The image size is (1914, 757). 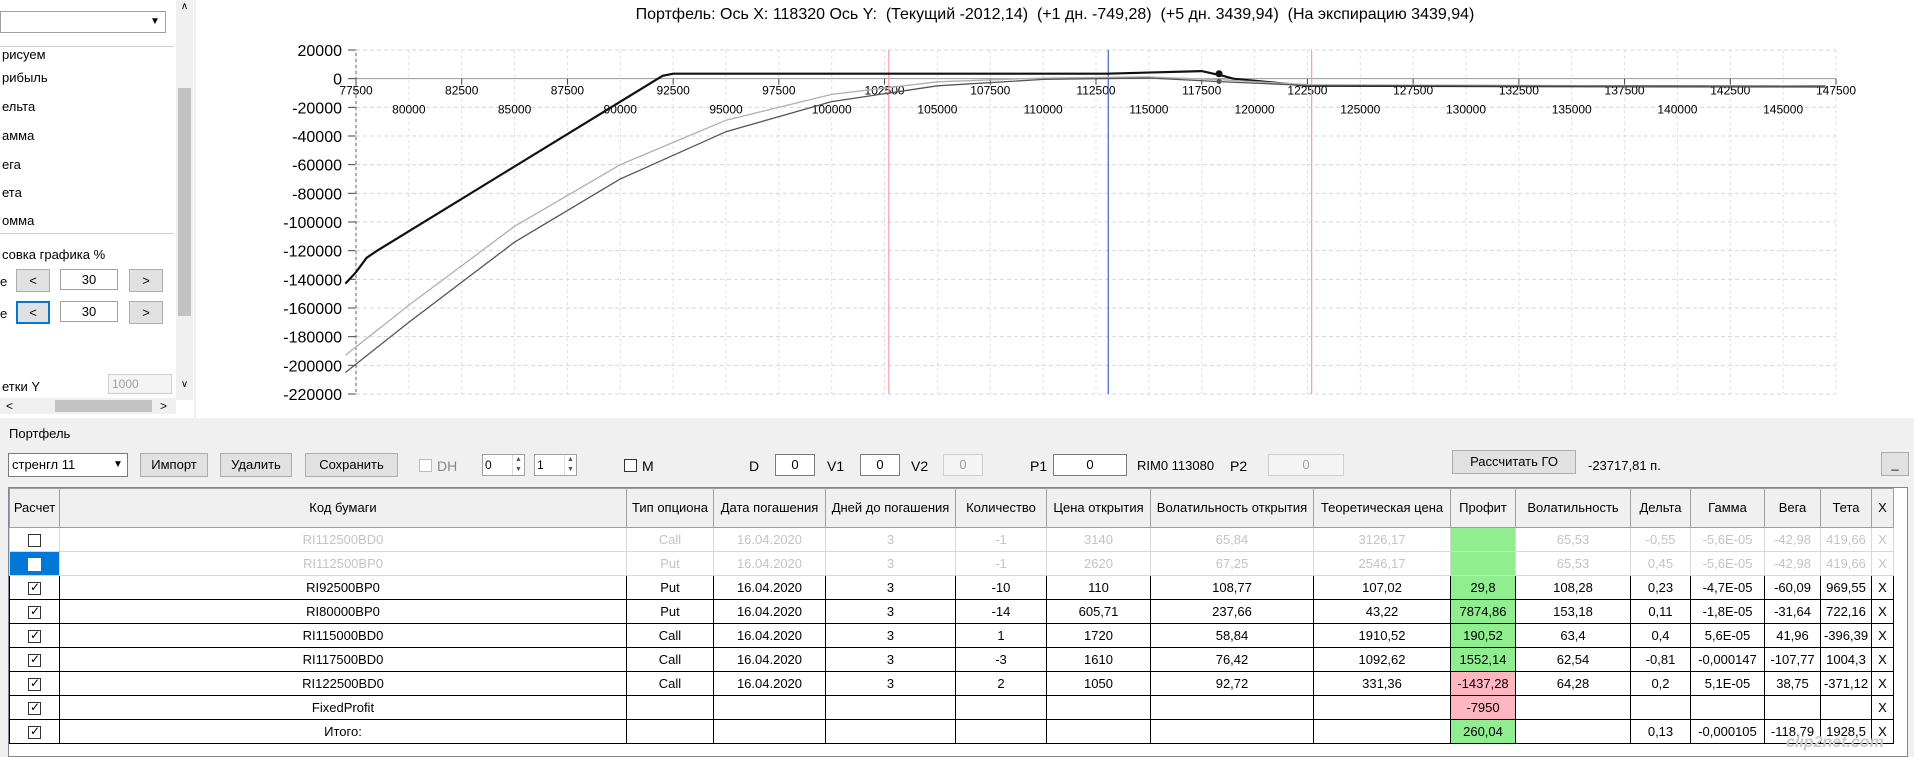 I want to click on header-type: Тип опциона, so click(x=670, y=508).